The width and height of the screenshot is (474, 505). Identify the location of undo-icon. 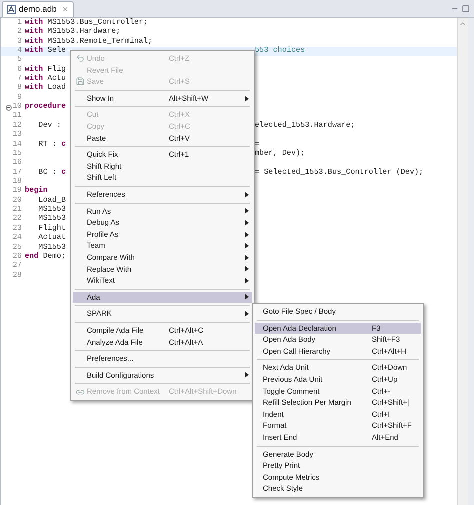
(80, 59).